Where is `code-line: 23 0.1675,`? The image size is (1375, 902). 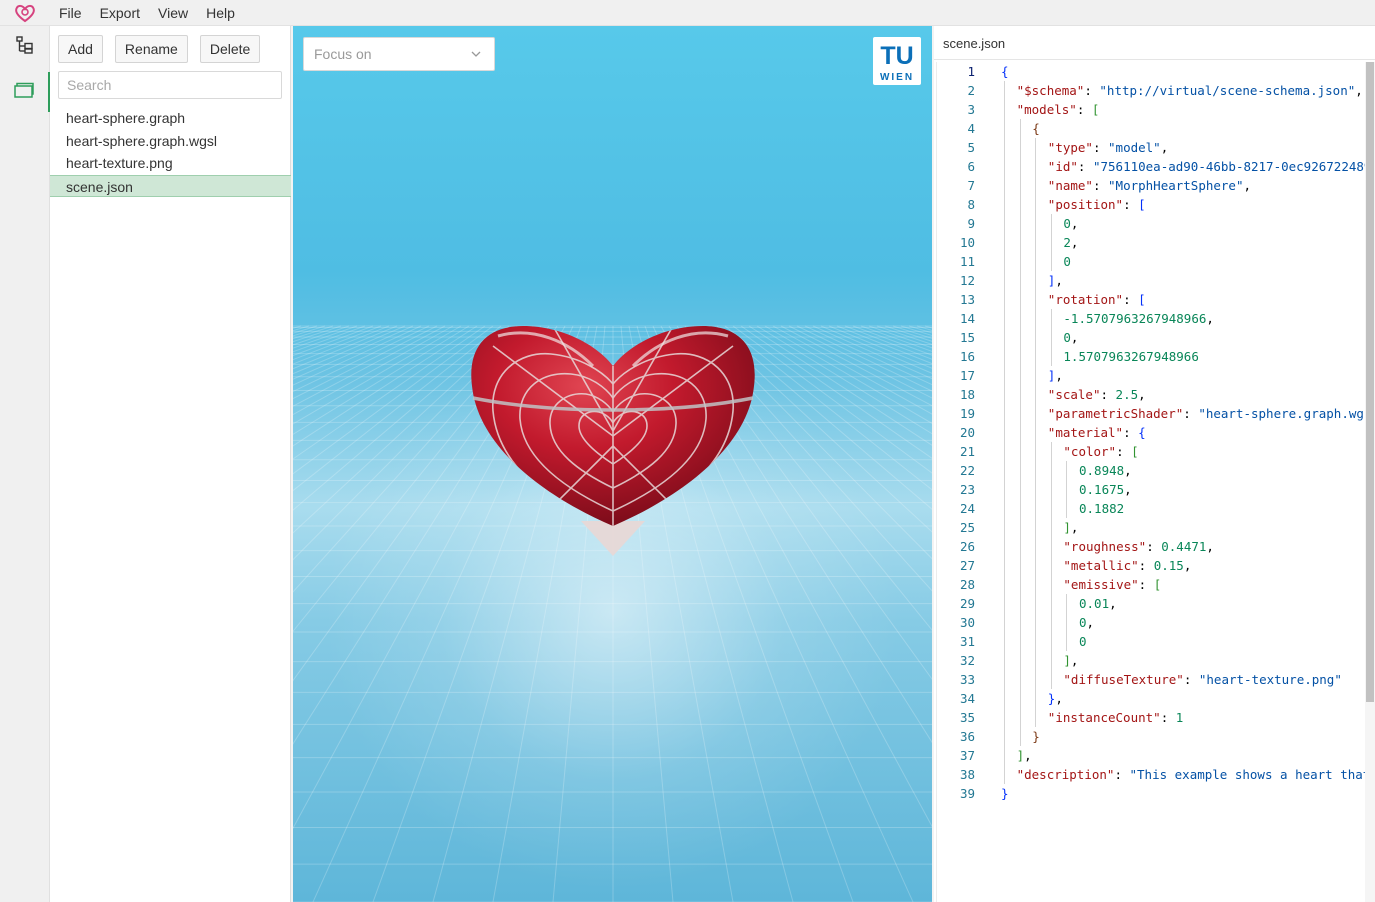 code-line: 23 0.1675, is located at coordinates (1152, 489).